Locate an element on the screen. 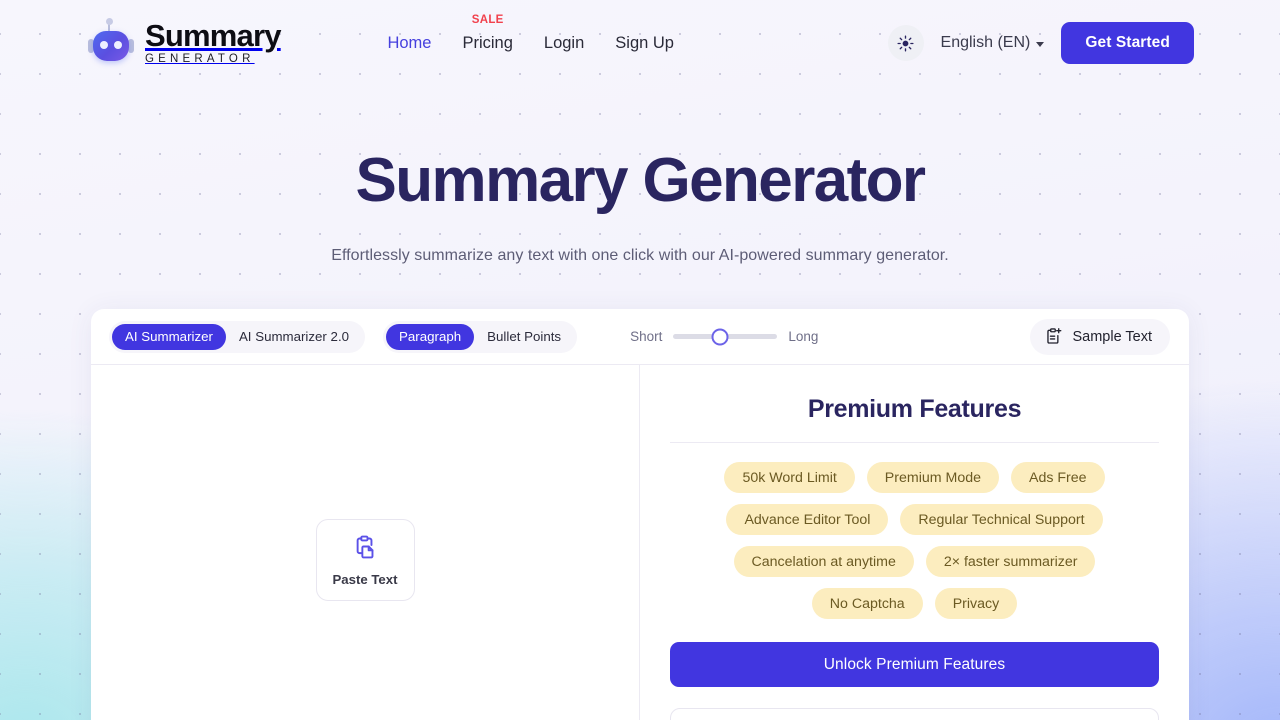 The image size is (1280, 720). divider is located at coordinates (914, 443).